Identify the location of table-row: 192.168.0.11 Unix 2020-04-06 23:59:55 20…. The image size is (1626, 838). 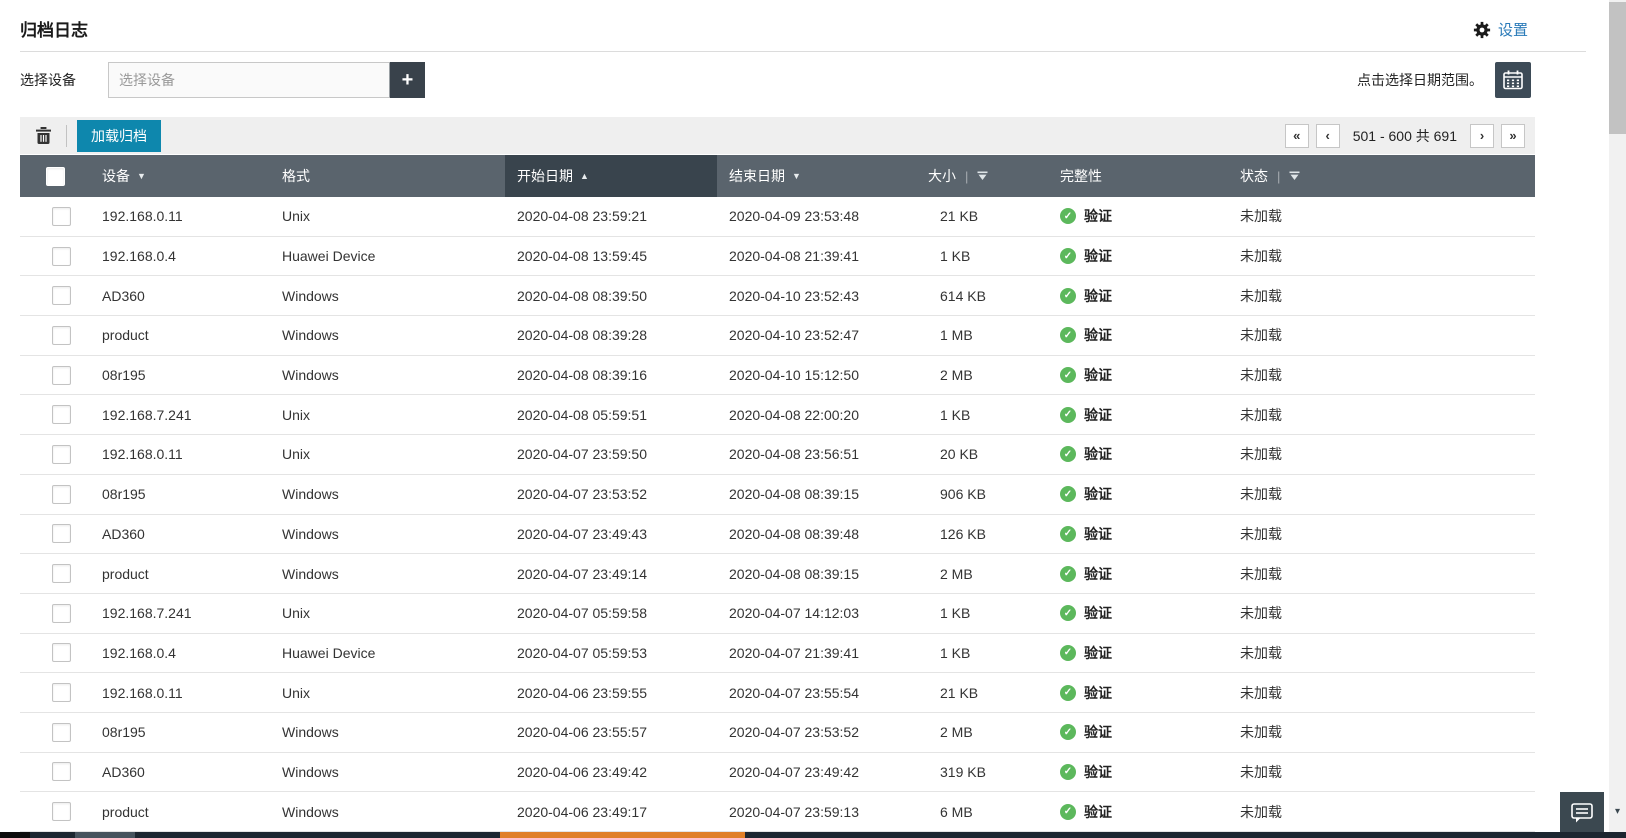
(777, 693).